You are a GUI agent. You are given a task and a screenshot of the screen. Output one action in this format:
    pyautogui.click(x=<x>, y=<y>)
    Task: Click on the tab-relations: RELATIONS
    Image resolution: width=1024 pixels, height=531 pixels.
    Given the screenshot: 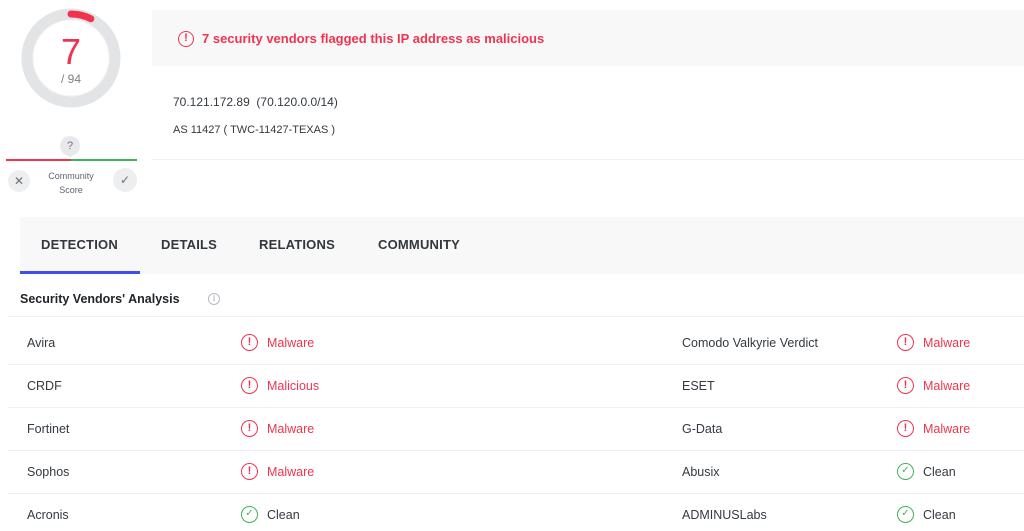 What is the action you would take?
    pyautogui.click(x=297, y=244)
    